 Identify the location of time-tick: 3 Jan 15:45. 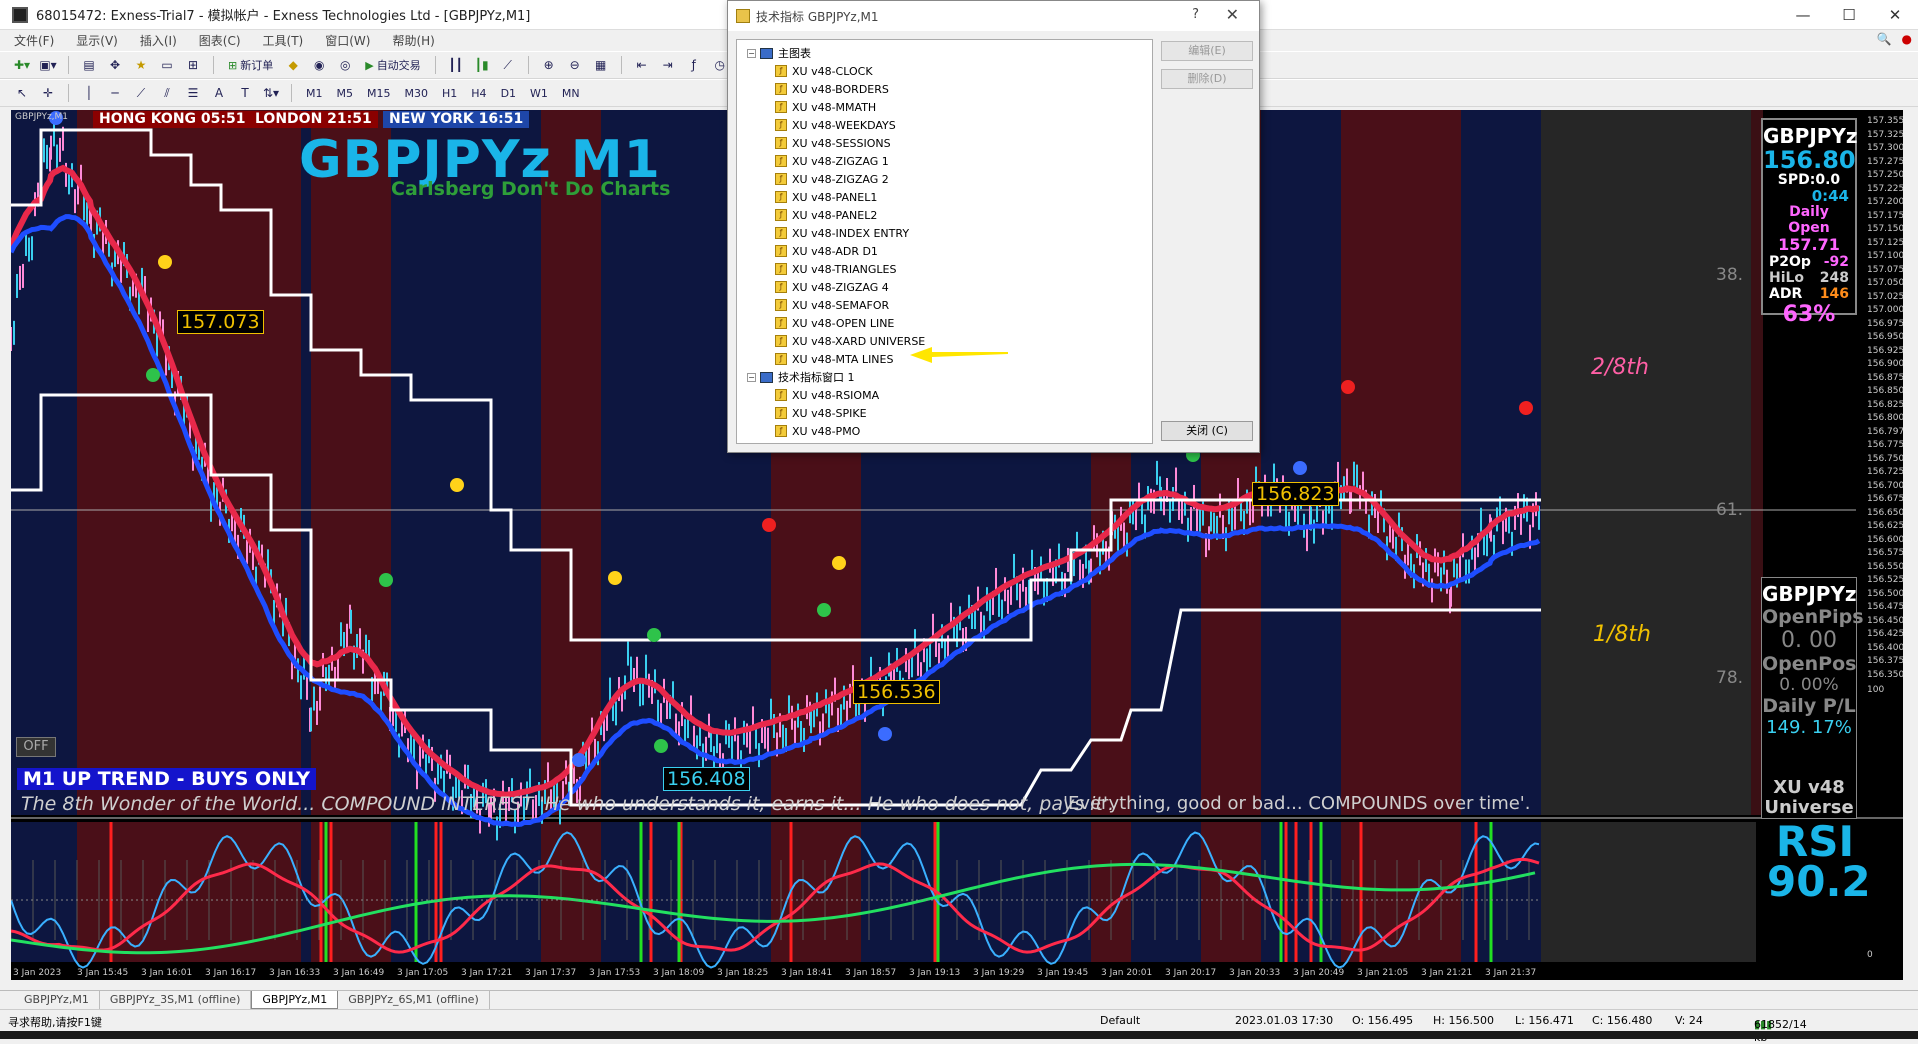
(103, 973).